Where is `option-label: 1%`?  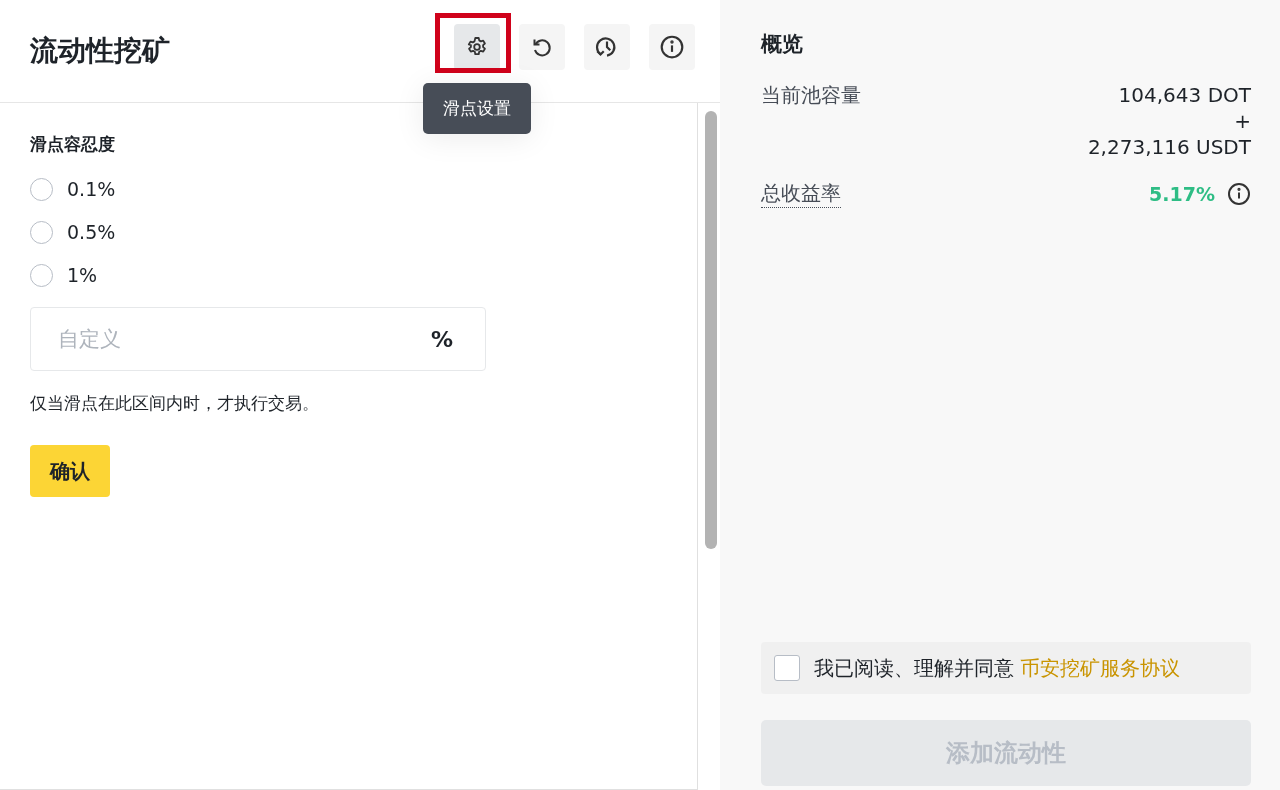
option-label: 1% is located at coordinates (82, 275).